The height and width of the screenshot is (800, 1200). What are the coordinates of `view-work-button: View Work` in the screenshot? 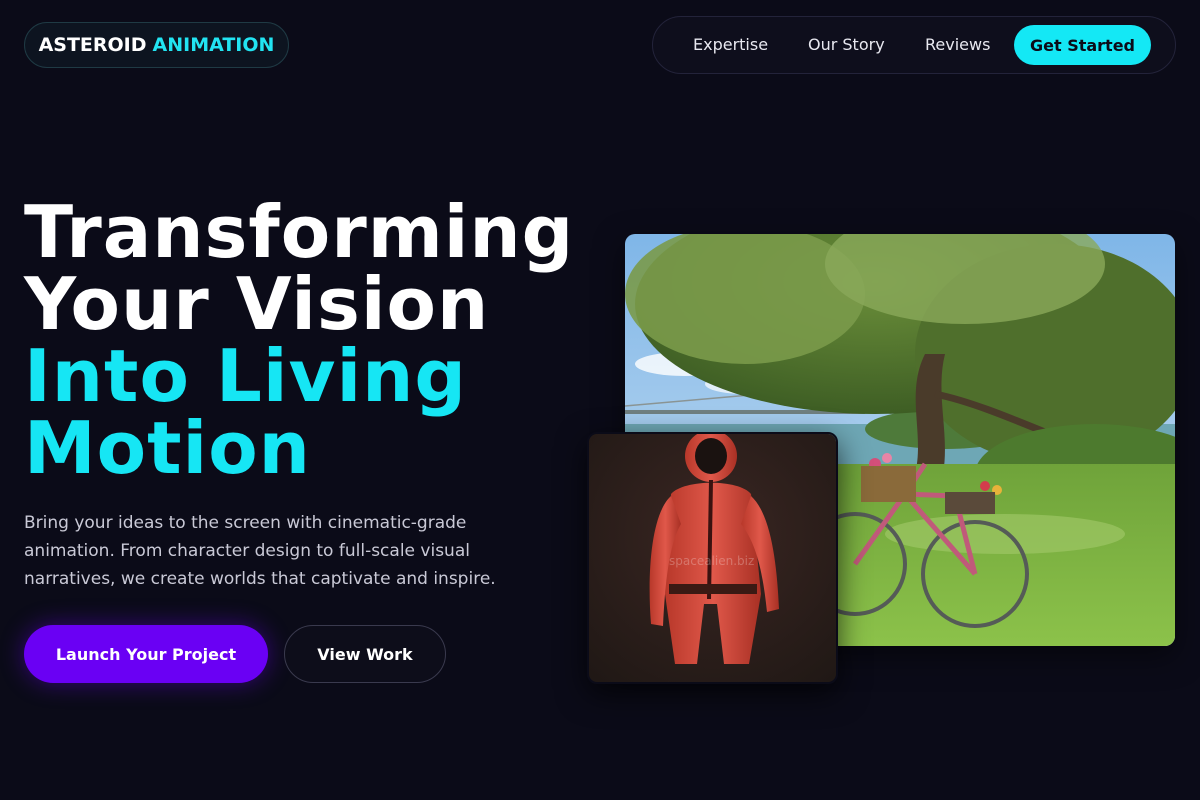 It's located at (365, 654).